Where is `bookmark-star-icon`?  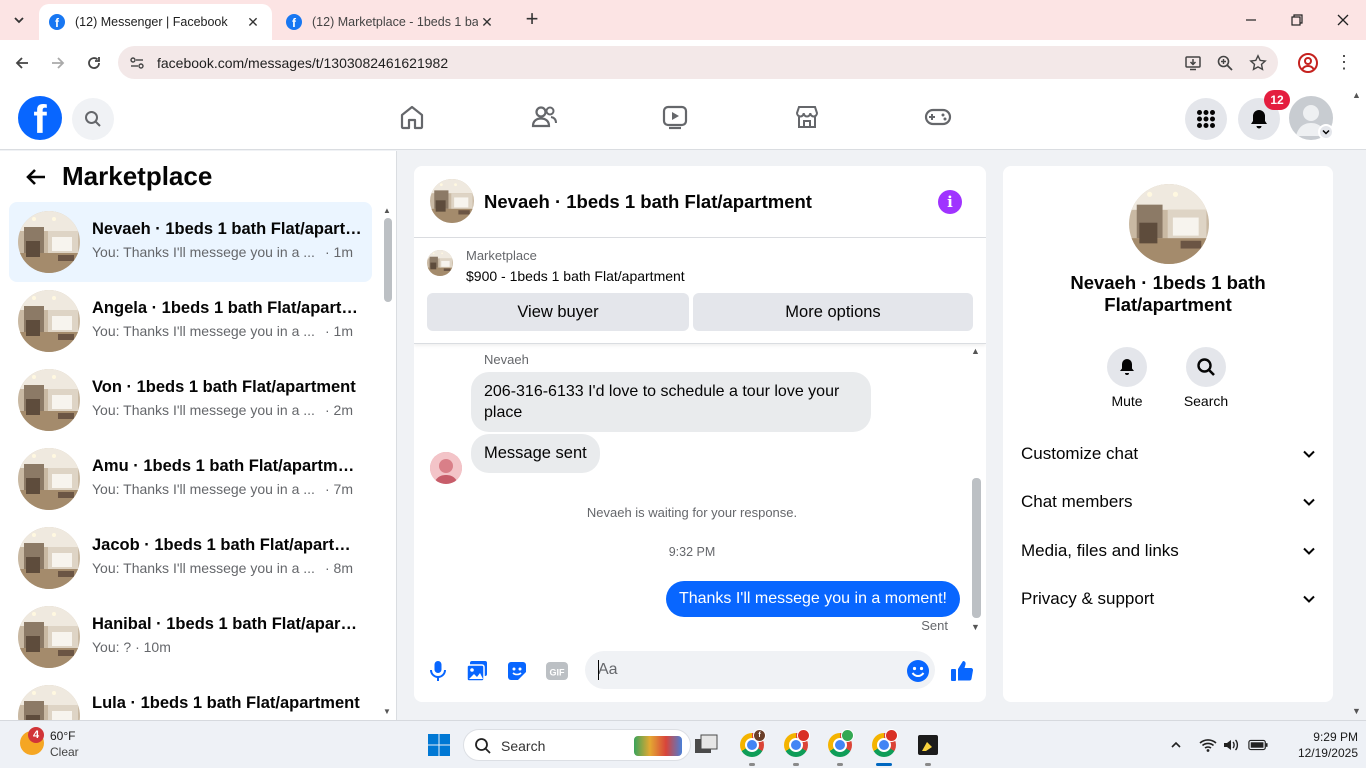 bookmark-star-icon is located at coordinates (1258, 63).